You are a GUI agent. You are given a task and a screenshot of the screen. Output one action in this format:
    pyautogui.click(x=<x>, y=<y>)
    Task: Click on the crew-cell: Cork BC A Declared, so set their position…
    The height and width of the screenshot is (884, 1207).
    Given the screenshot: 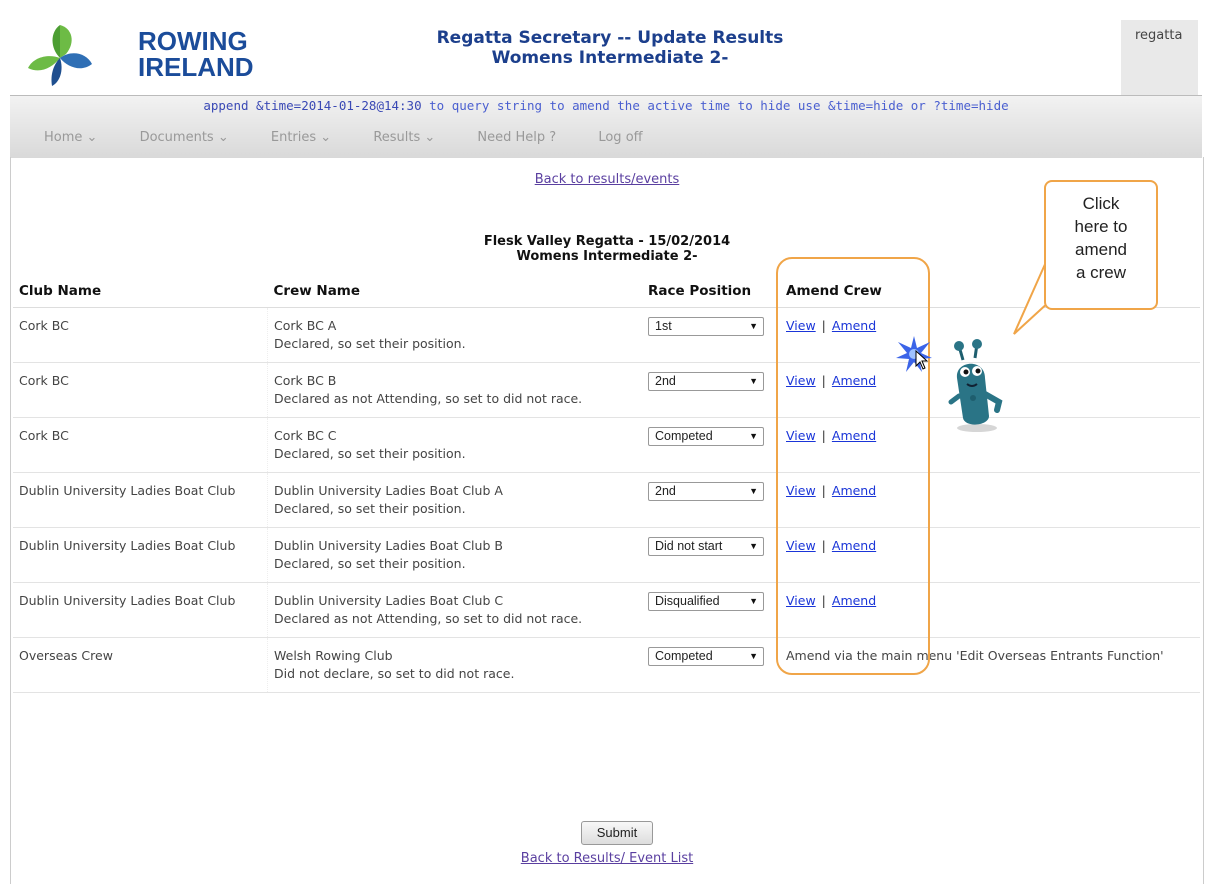 What is the action you would take?
    pyautogui.click(x=454, y=335)
    